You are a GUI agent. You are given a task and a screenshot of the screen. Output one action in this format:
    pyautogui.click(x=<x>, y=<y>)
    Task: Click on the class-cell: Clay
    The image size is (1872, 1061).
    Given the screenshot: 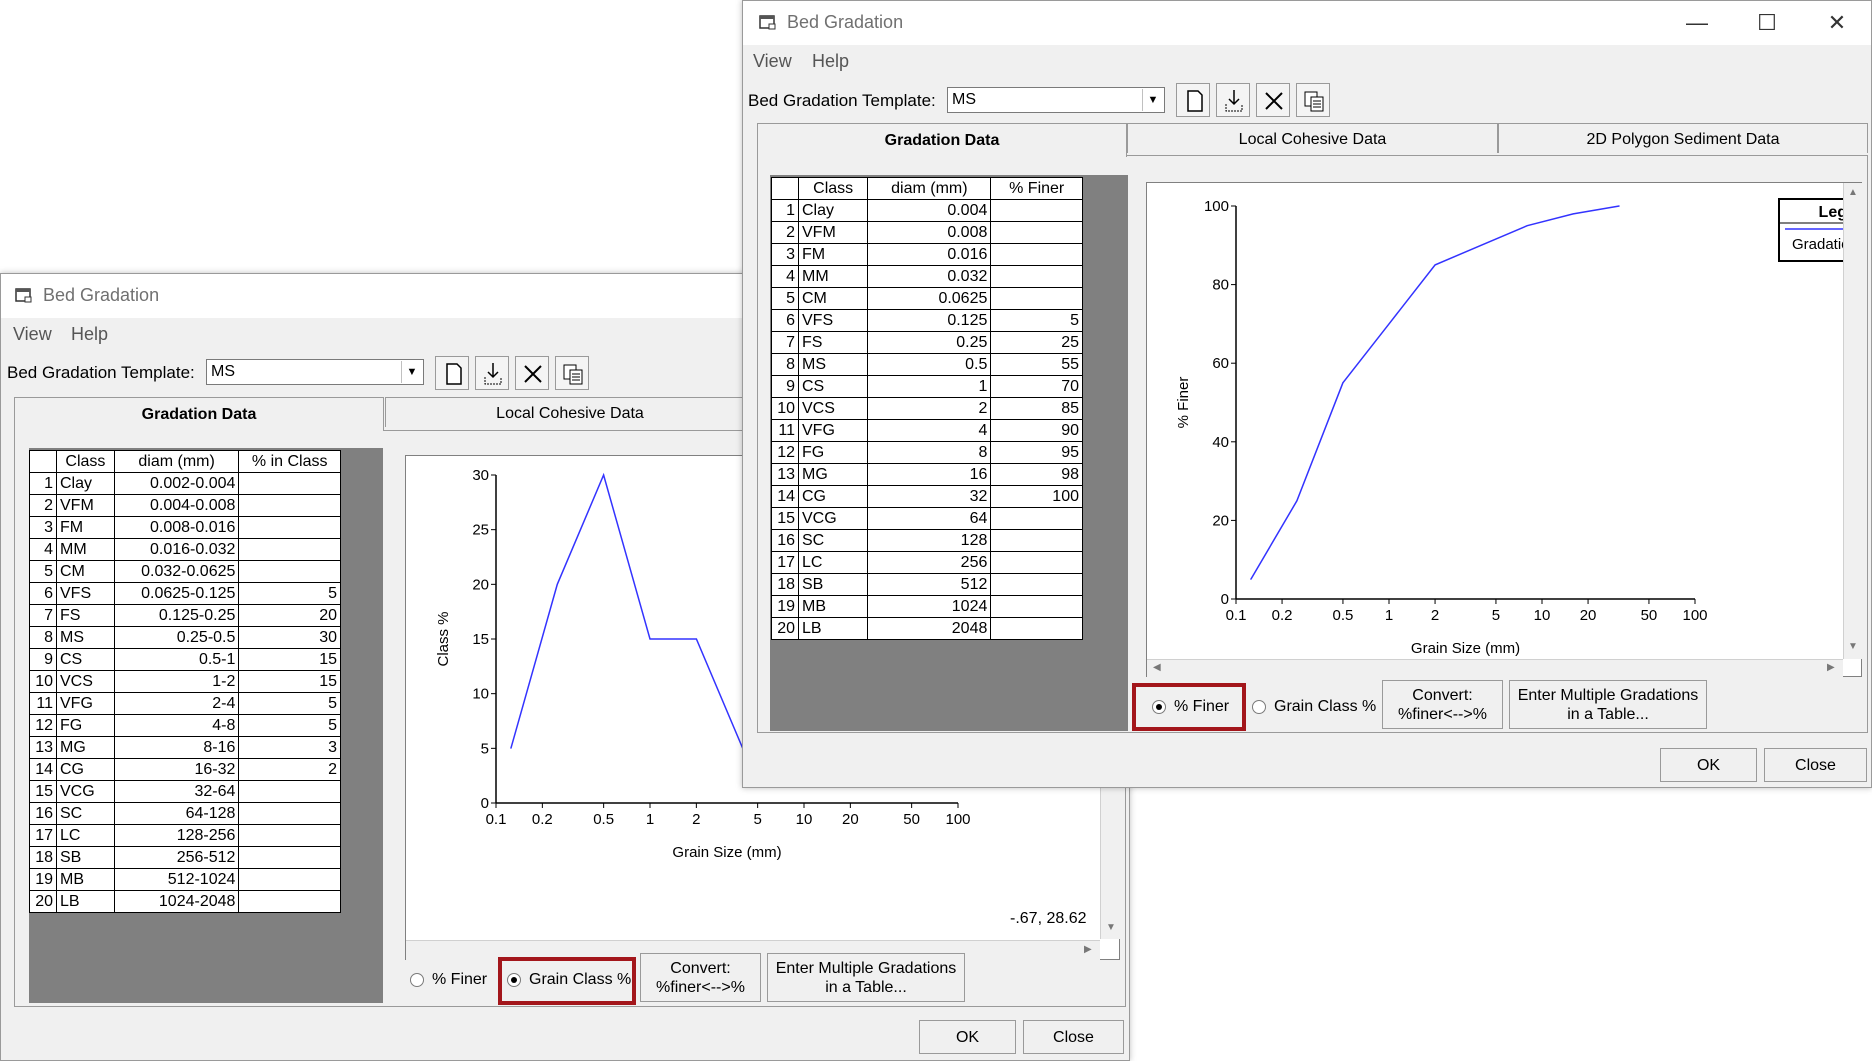 What is the action you would take?
    pyautogui.click(x=85, y=483)
    